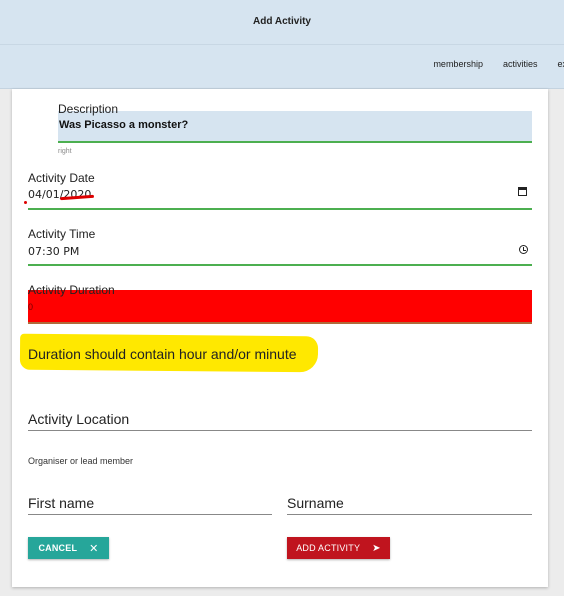 The height and width of the screenshot is (596, 564). I want to click on calendar-icon, so click(522, 191).